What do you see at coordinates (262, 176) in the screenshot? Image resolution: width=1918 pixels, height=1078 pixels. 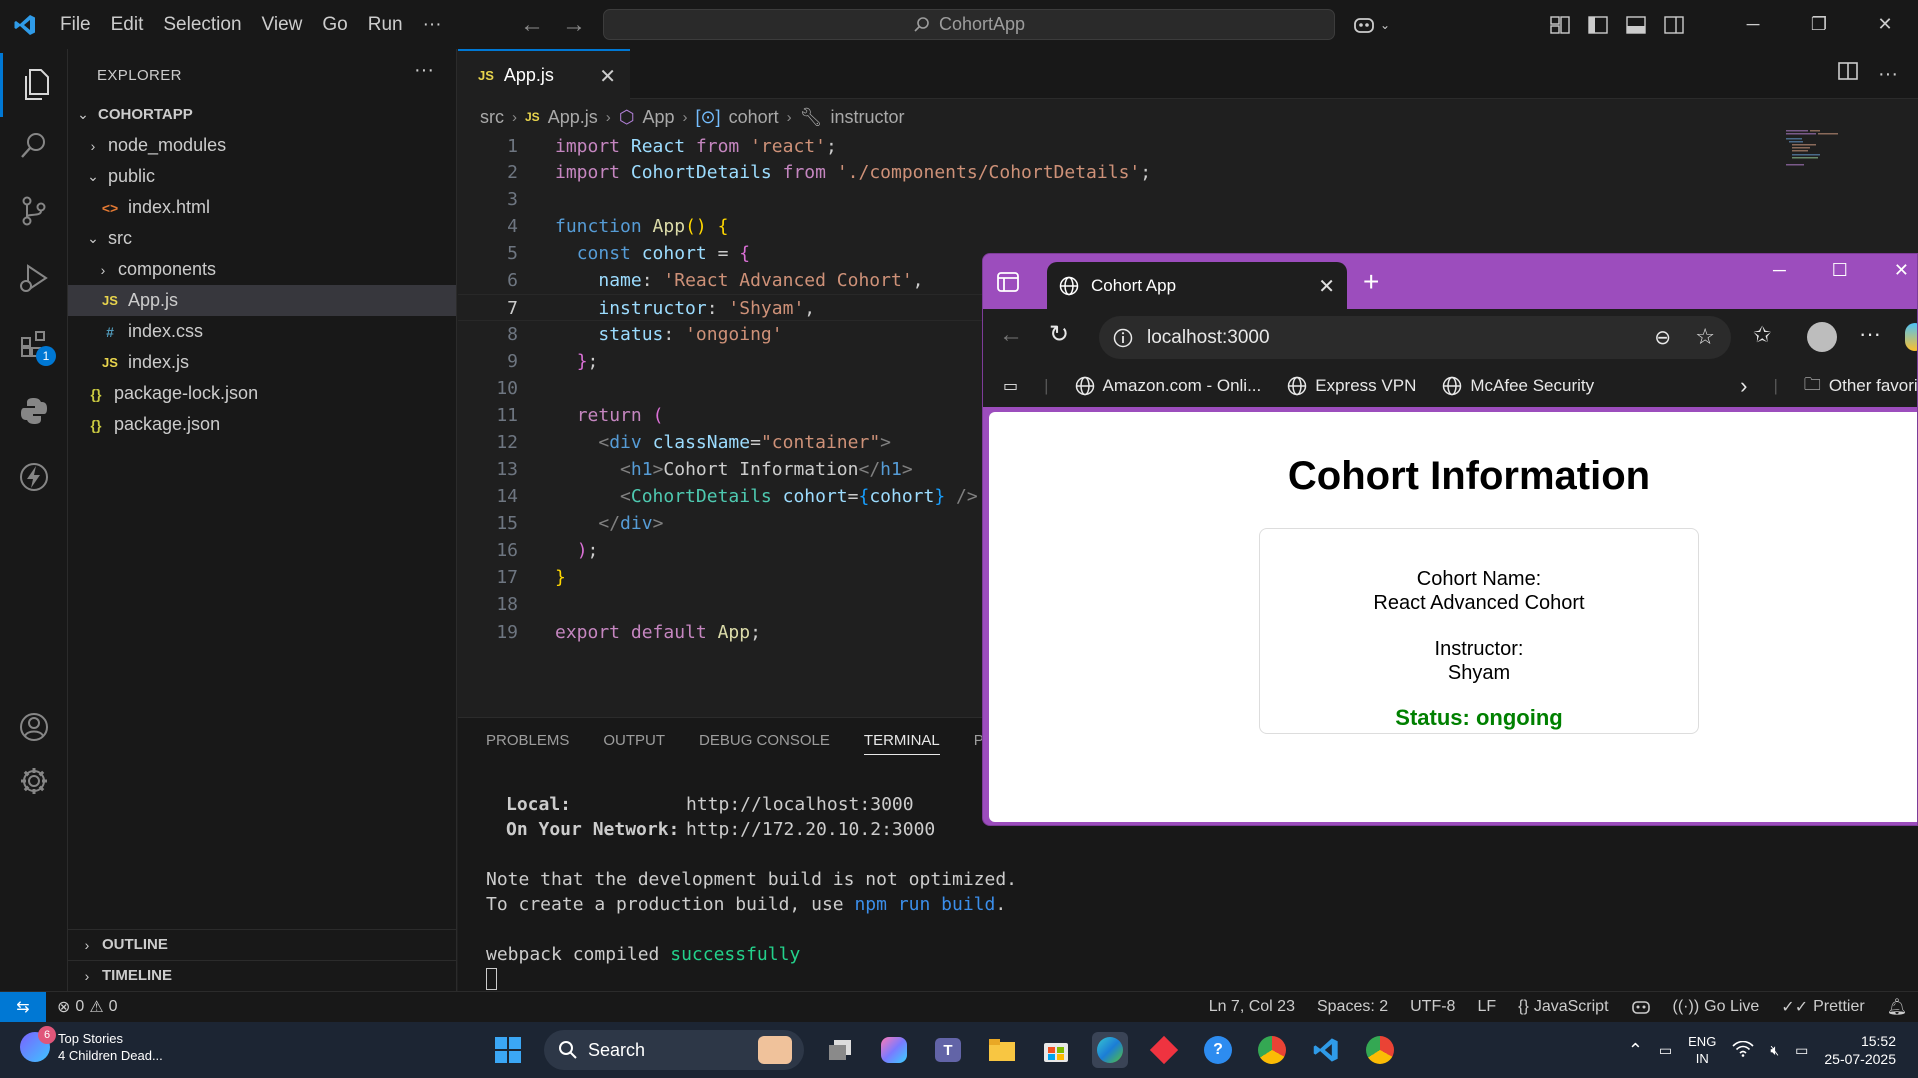 I see `tree-folder-public: ⌄ public` at bounding box center [262, 176].